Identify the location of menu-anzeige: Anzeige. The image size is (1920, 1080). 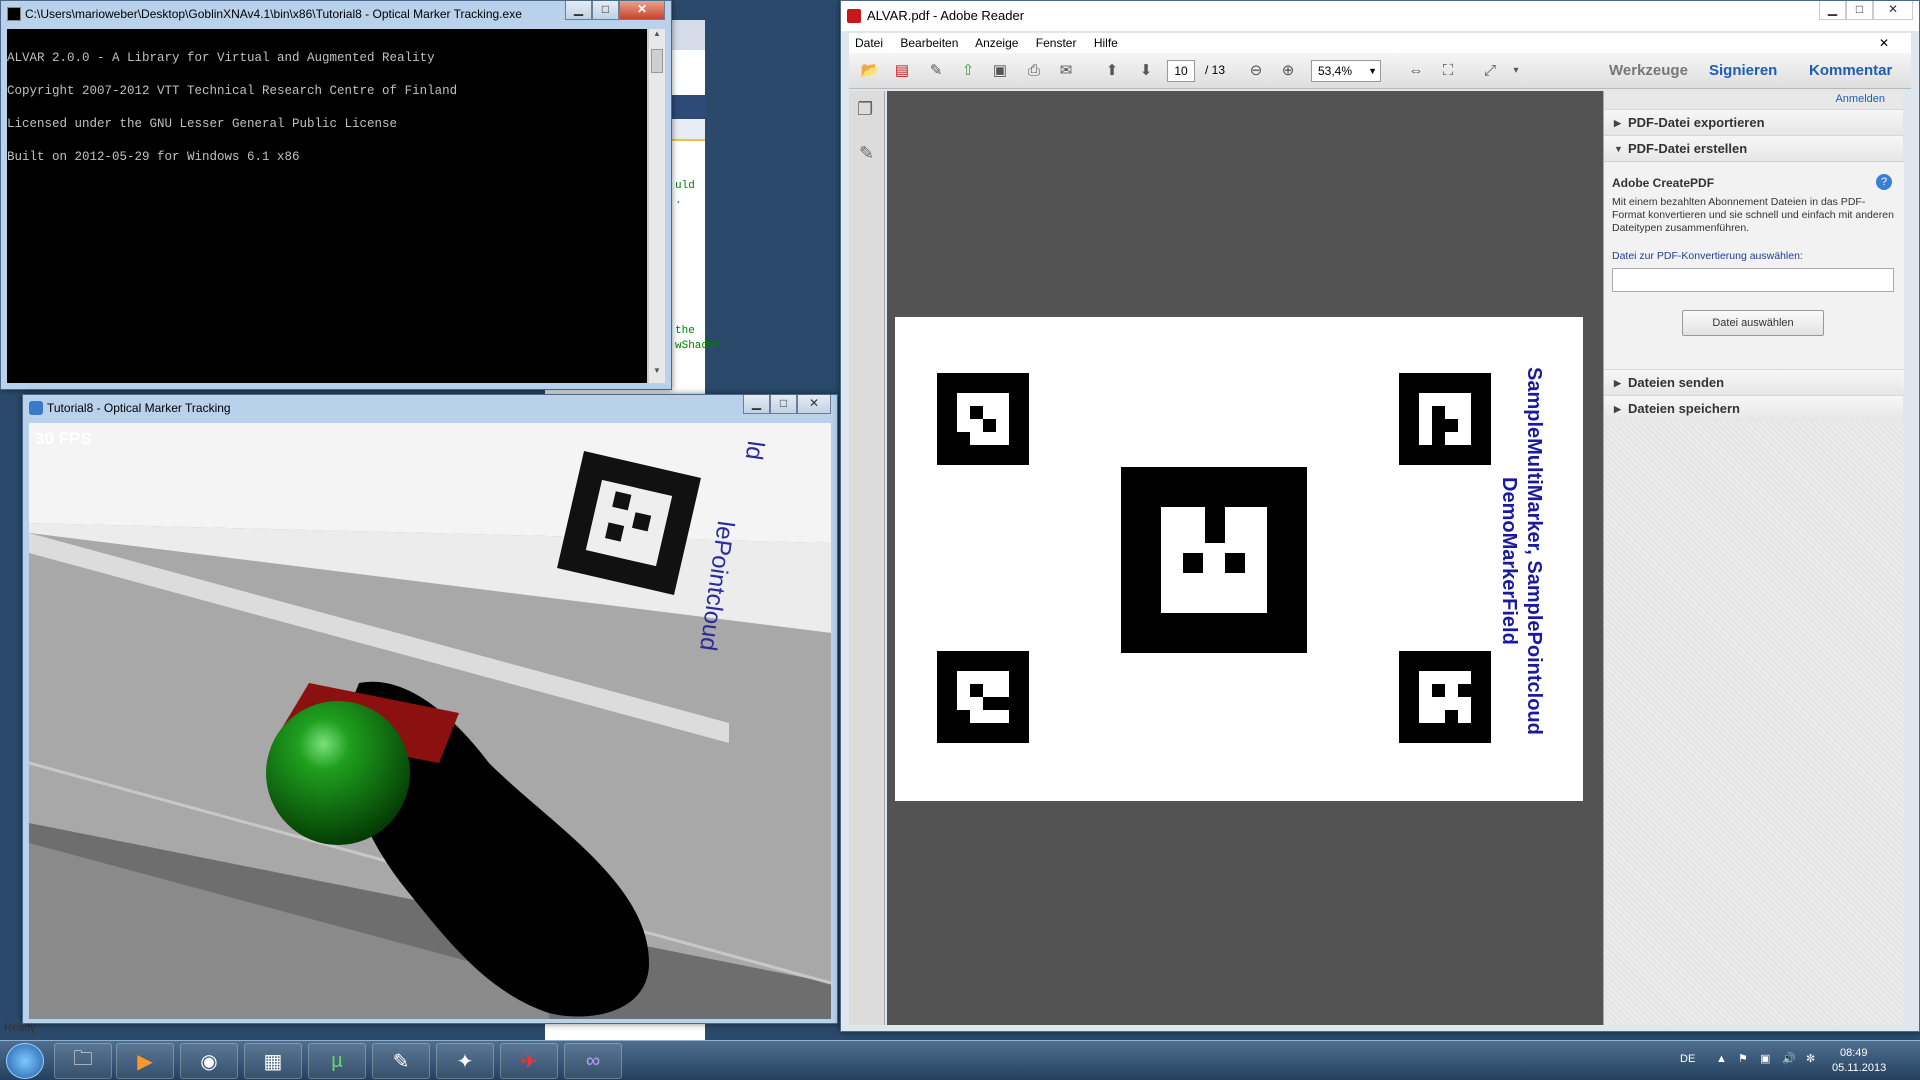
(996, 43).